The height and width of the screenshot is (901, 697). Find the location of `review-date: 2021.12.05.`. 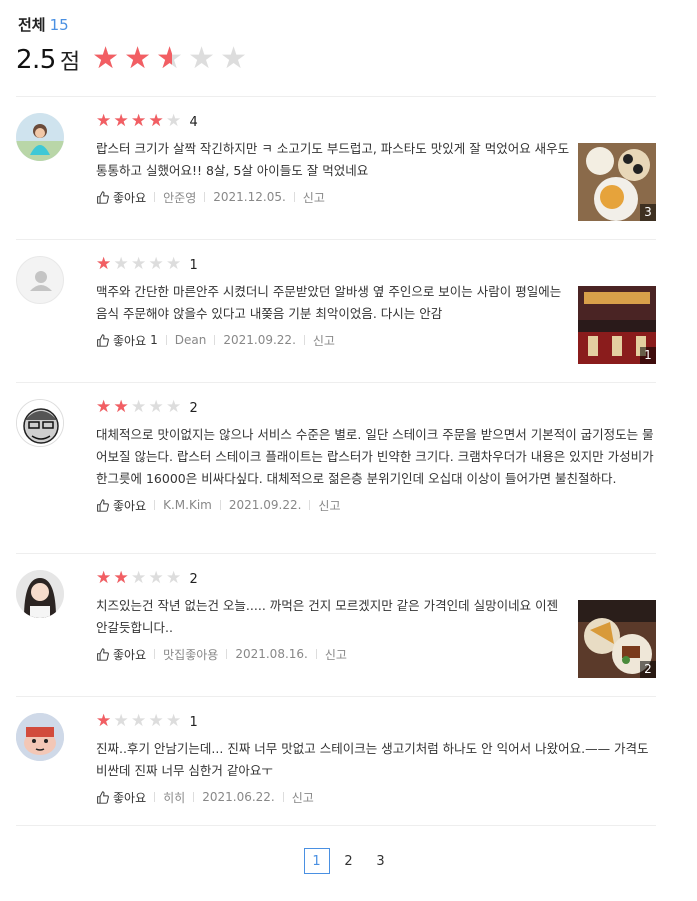

review-date: 2021.12.05. is located at coordinates (249, 197).